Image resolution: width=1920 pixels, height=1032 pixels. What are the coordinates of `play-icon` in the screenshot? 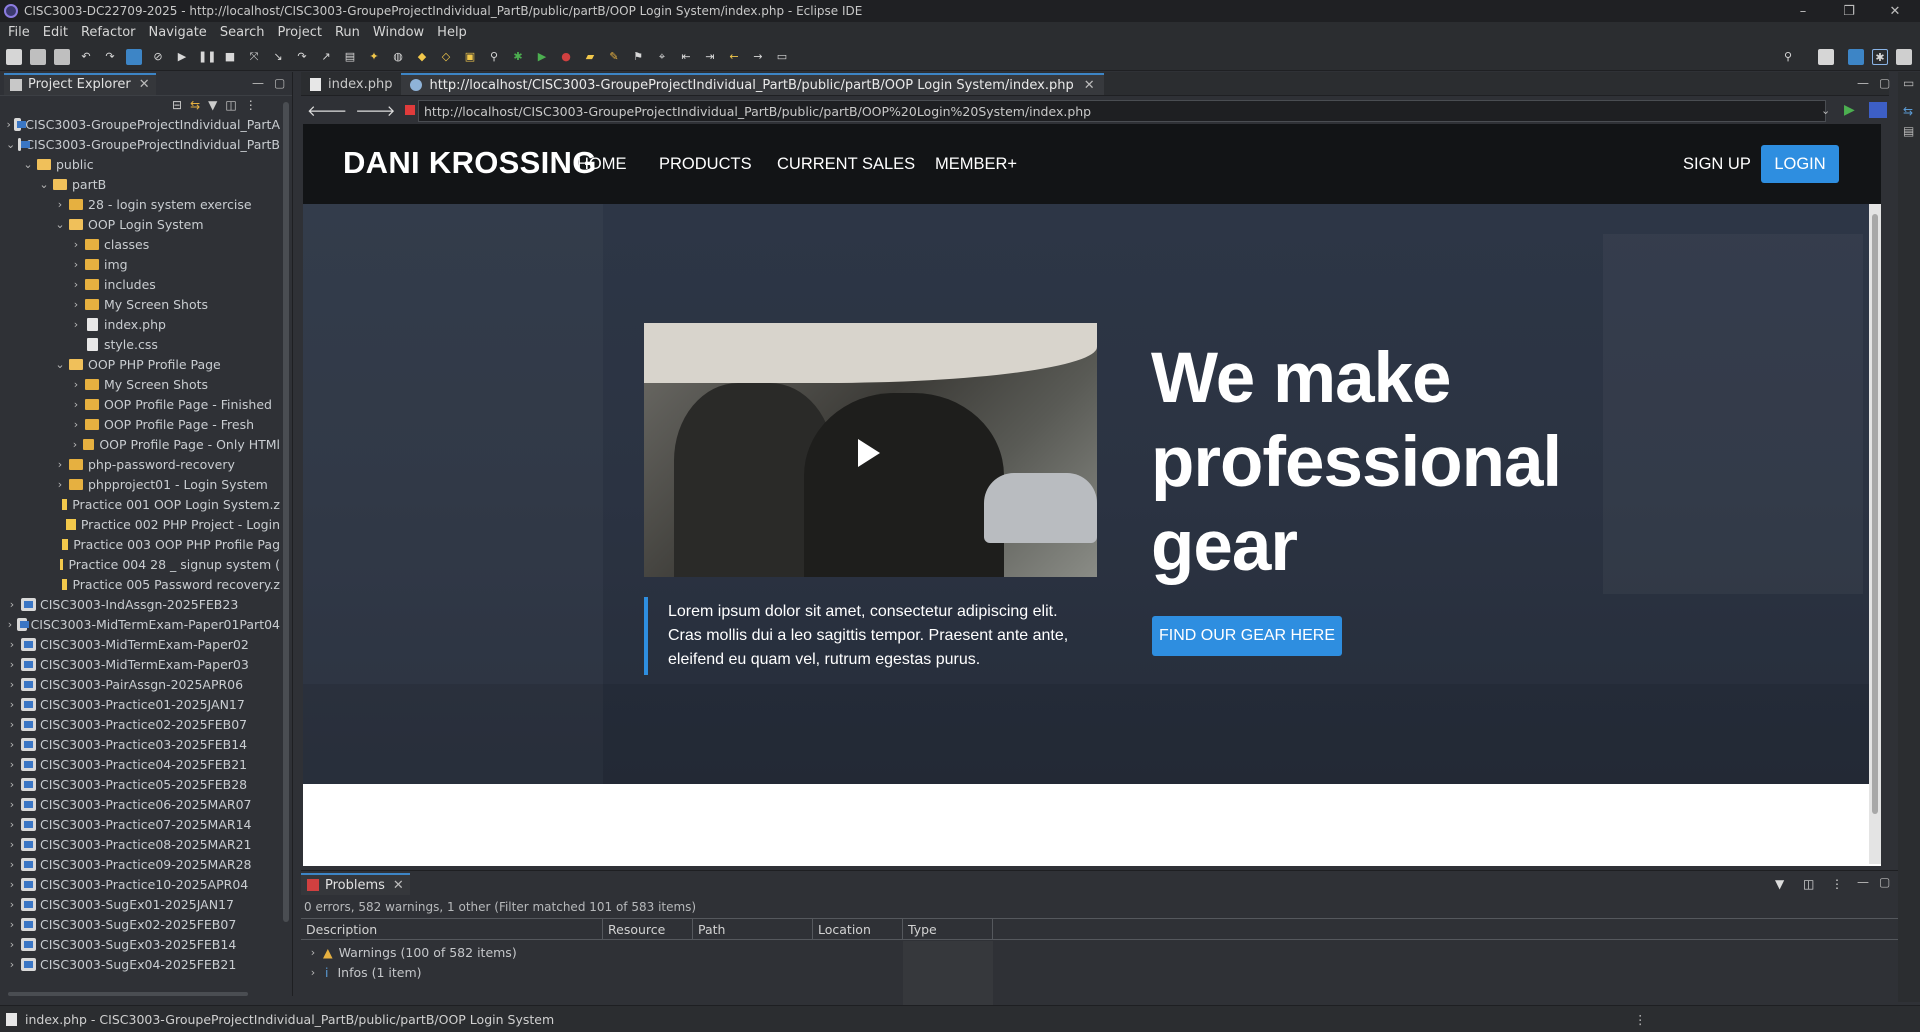 It's located at (869, 453).